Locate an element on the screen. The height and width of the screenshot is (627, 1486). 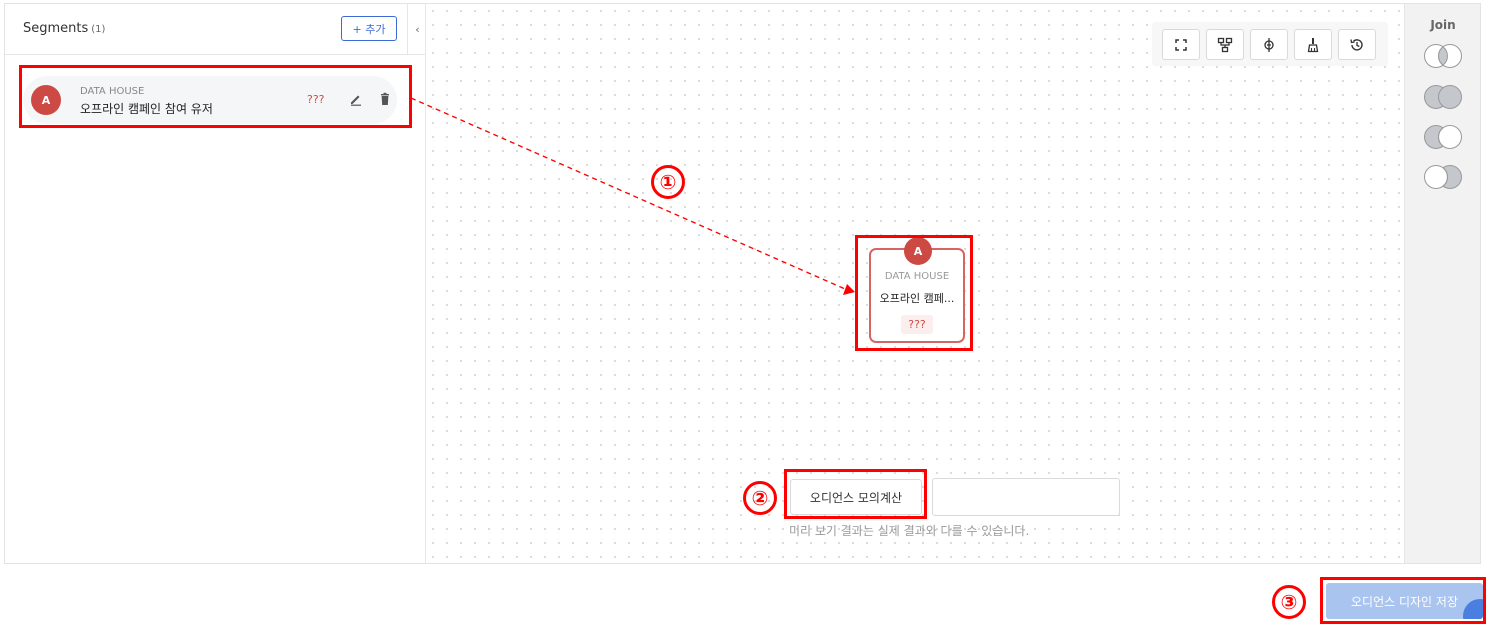
align-center-icon is located at coordinates (1269, 44).